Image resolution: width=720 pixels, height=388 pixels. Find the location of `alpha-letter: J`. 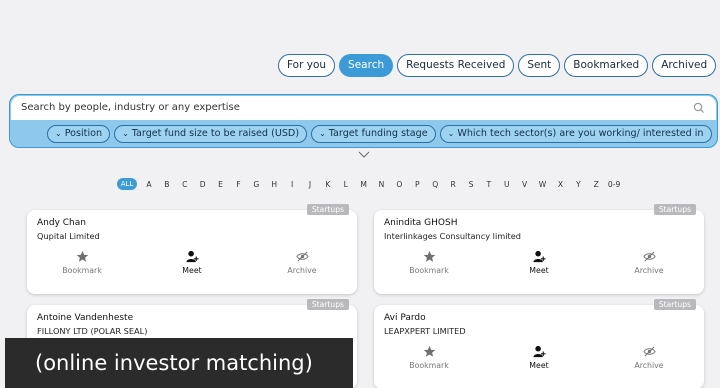

alpha-letter: J is located at coordinates (310, 184).